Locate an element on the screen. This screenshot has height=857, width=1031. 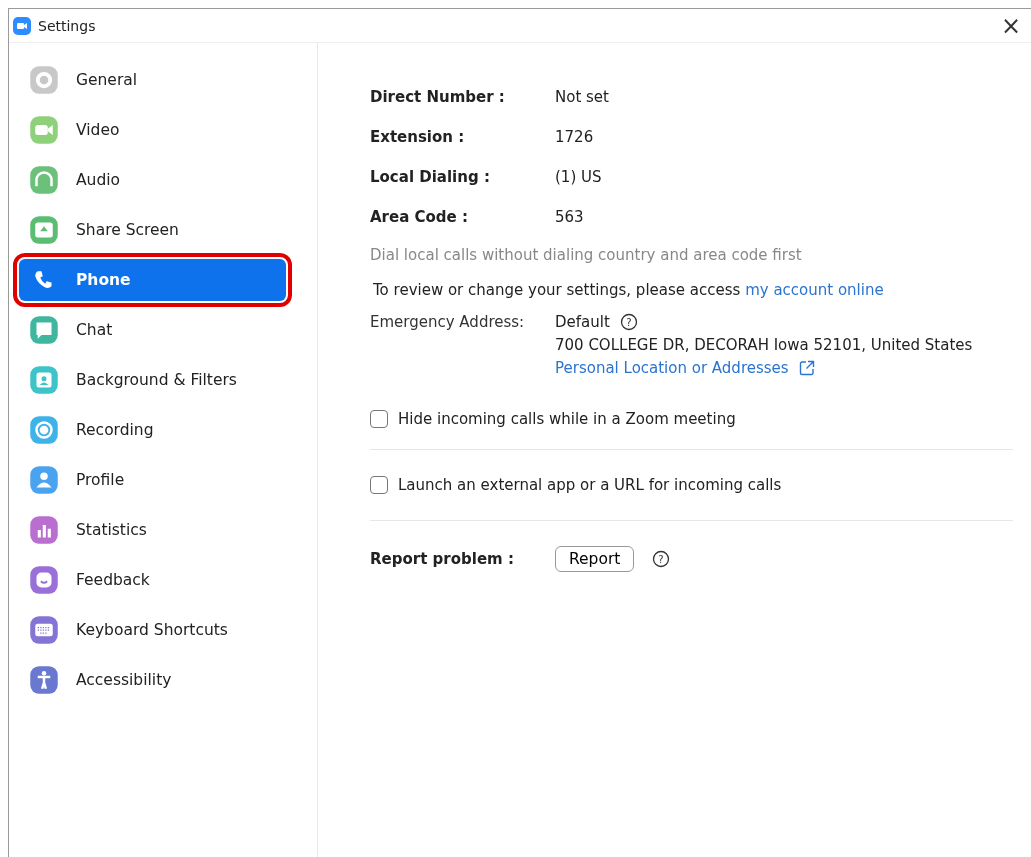
account-link: my account online is located at coordinates (814, 290).